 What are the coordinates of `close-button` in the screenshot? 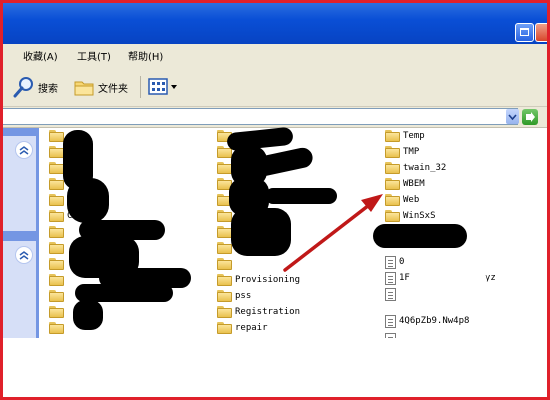 It's located at (541, 32).